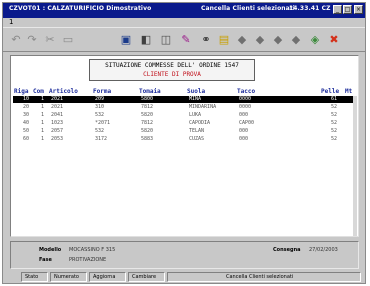 The height and width of the screenshot is (286, 370). Describe the element at coordinates (184, 123) in the screenshot. I see `table-row: 4011023*20717812CAPODIACAP00525` at that location.